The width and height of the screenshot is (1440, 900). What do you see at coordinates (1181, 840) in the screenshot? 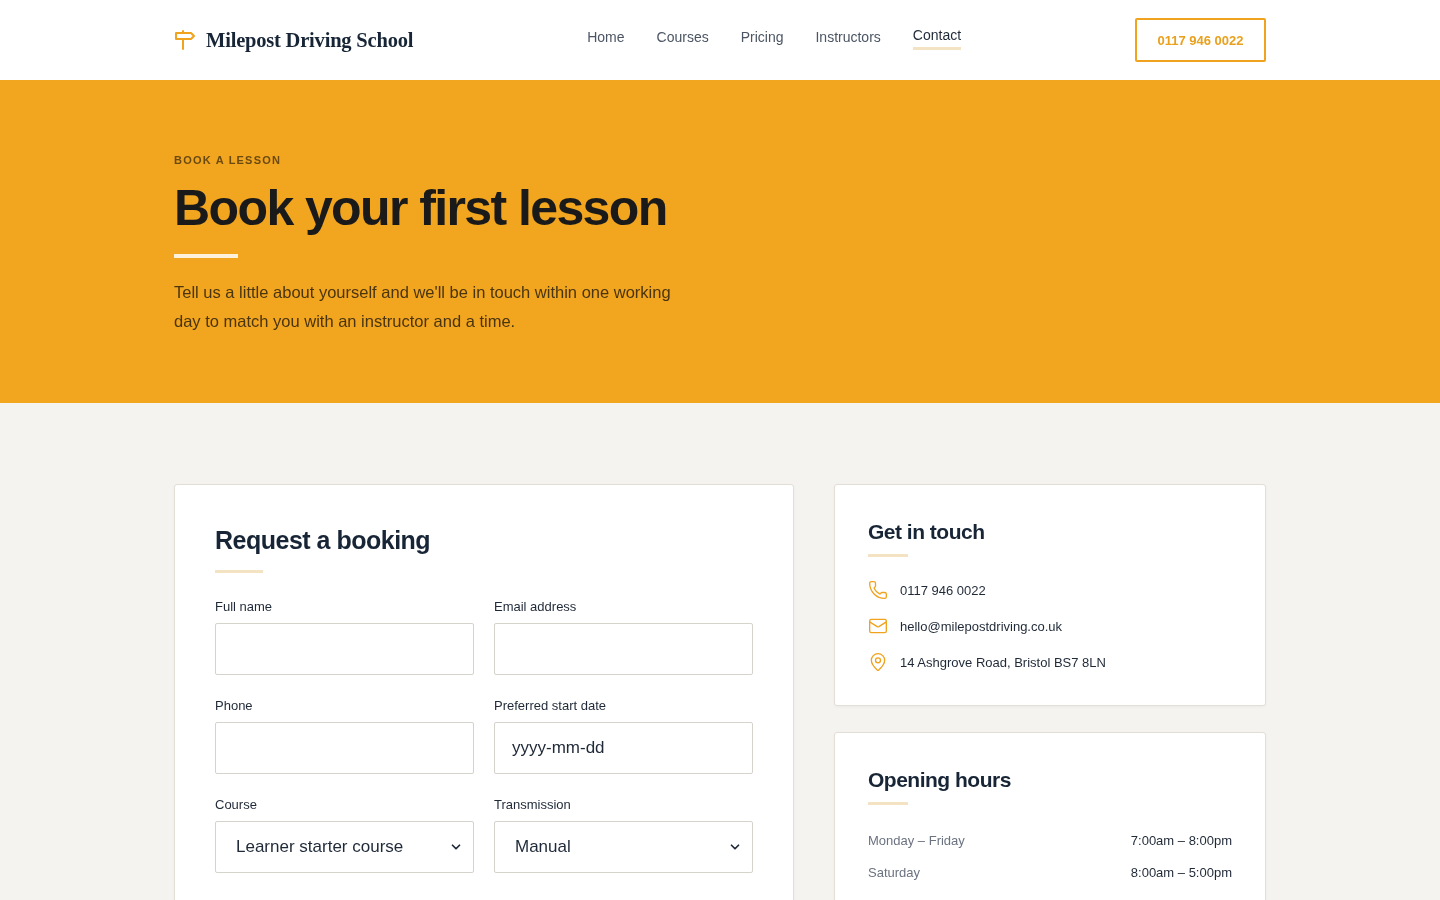
I see `hours-time: 7:00am – 8:00pm` at bounding box center [1181, 840].